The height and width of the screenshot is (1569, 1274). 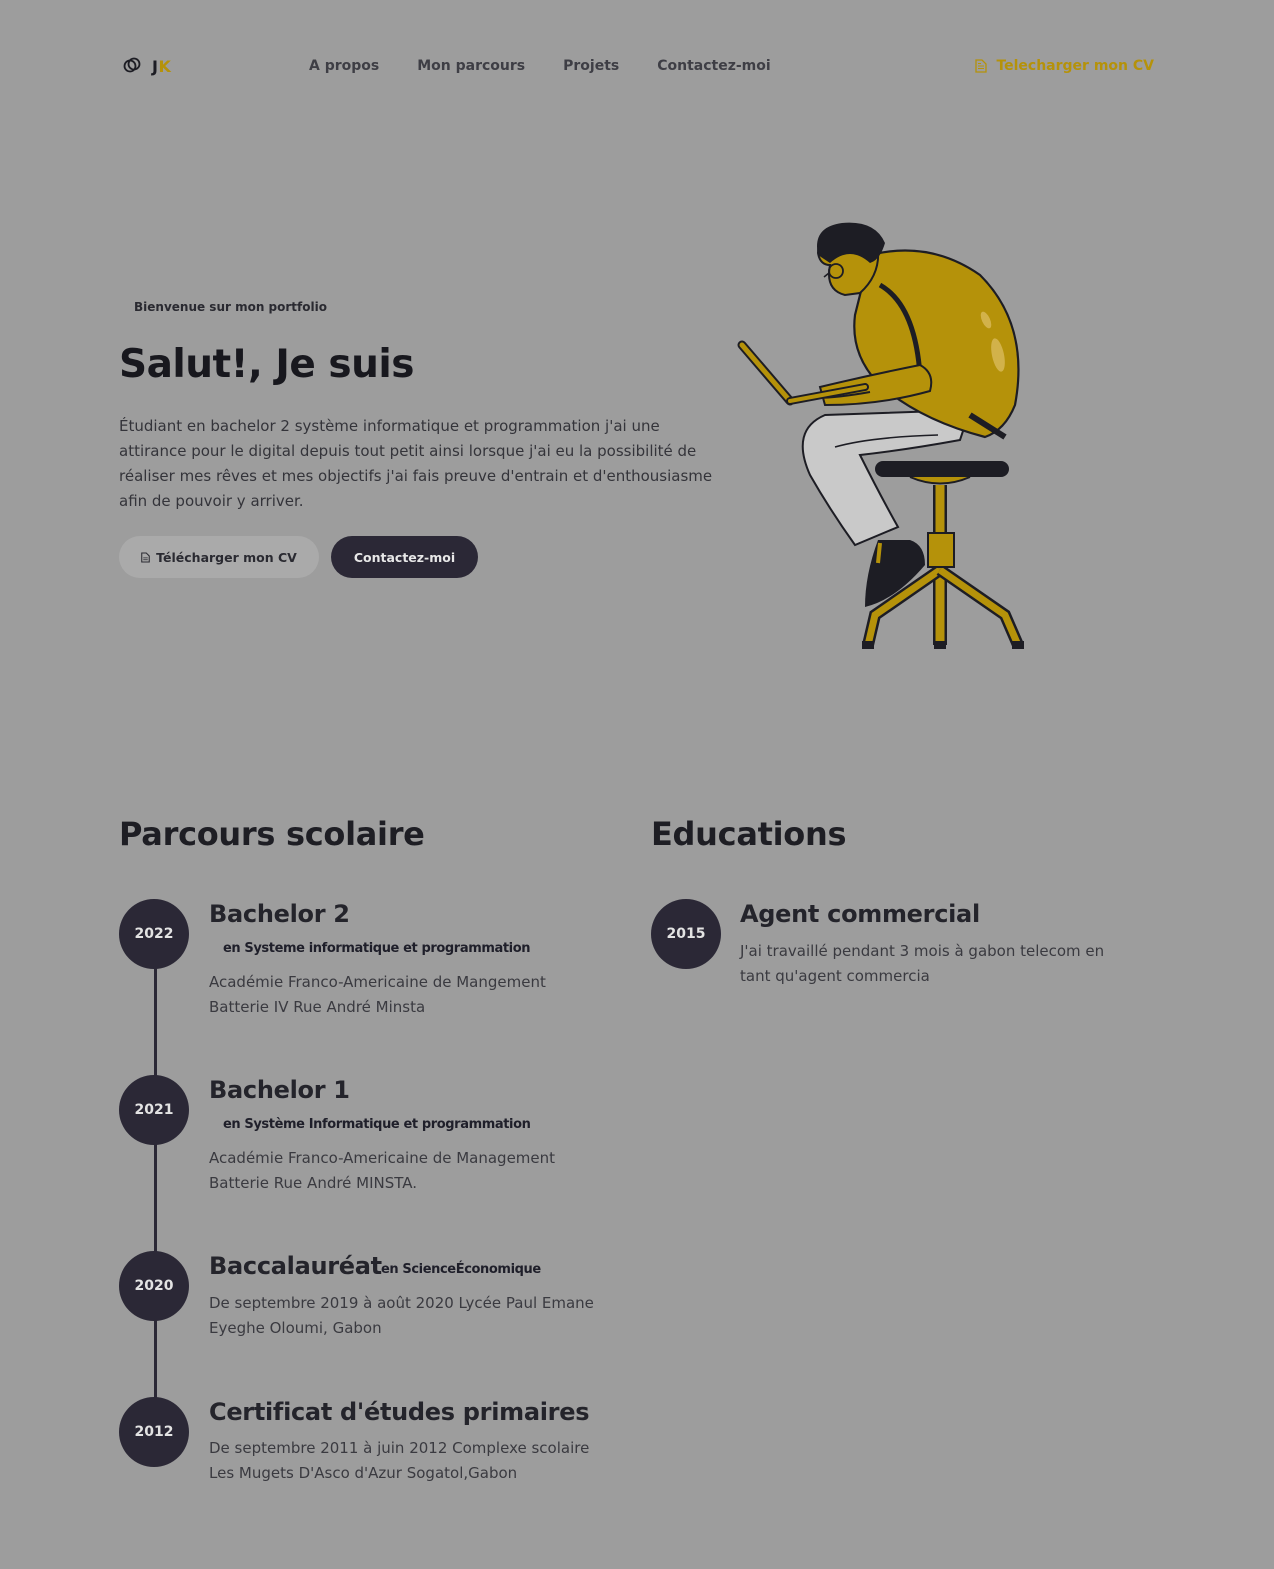 I want to click on educations-title: Educations, so click(x=749, y=834).